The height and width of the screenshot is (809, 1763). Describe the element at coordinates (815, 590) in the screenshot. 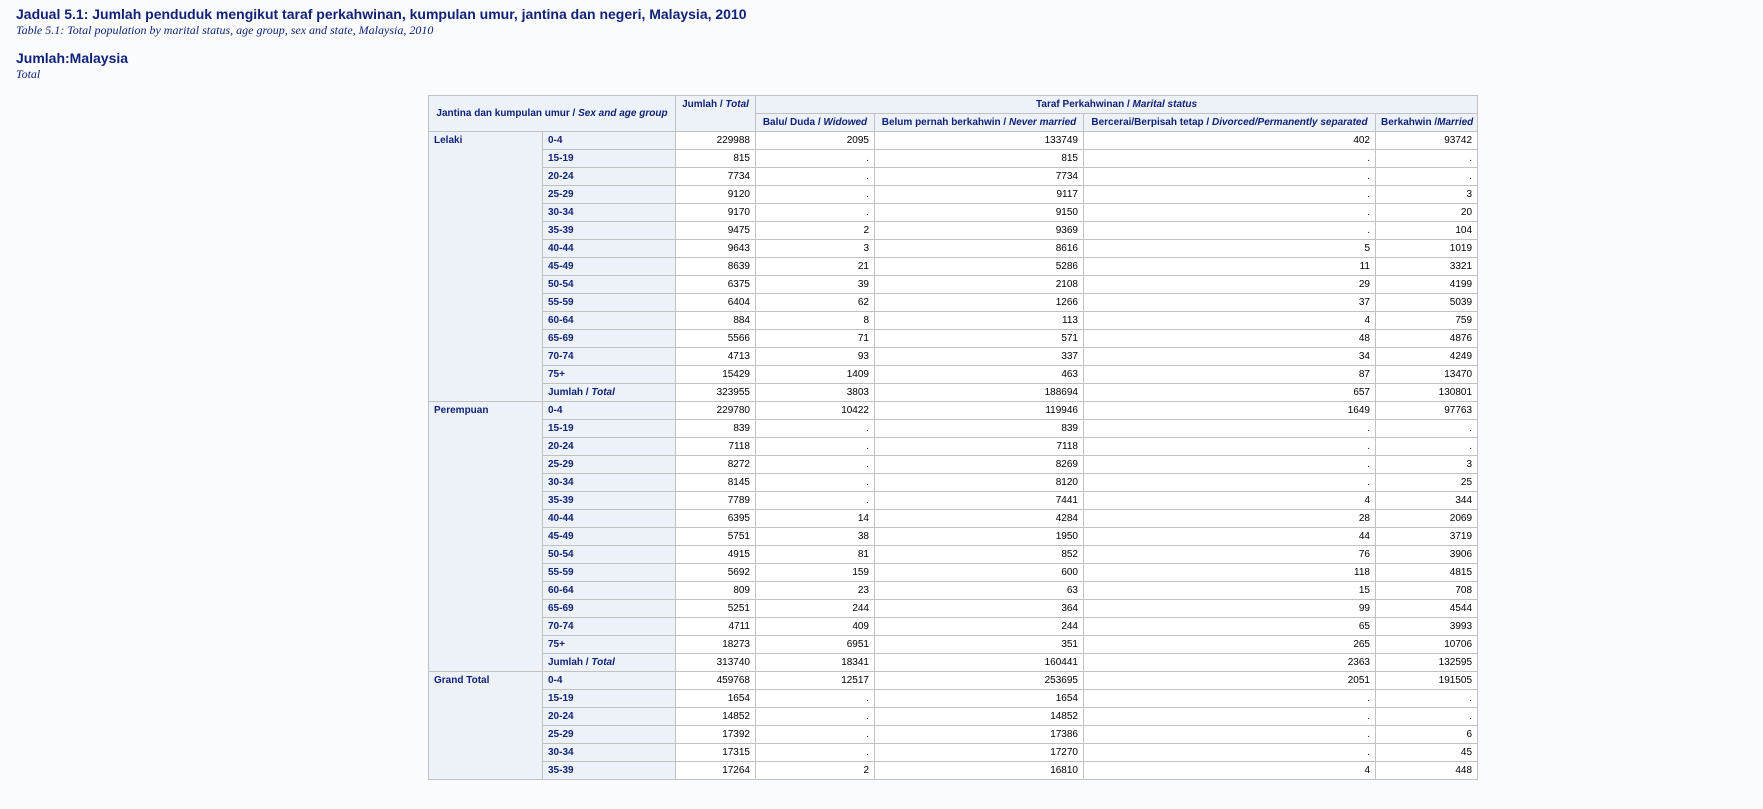

I see `value-cell: 23` at that location.